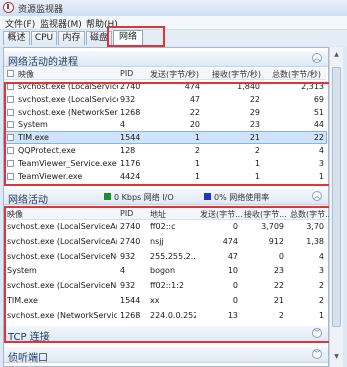 This screenshot has height=367, width=347. What do you see at coordinates (173, 38) in the screenshot?
I see `tab-strip: 概述 CPU 内存 磁盘 网络` at bounding box center [173, 38].